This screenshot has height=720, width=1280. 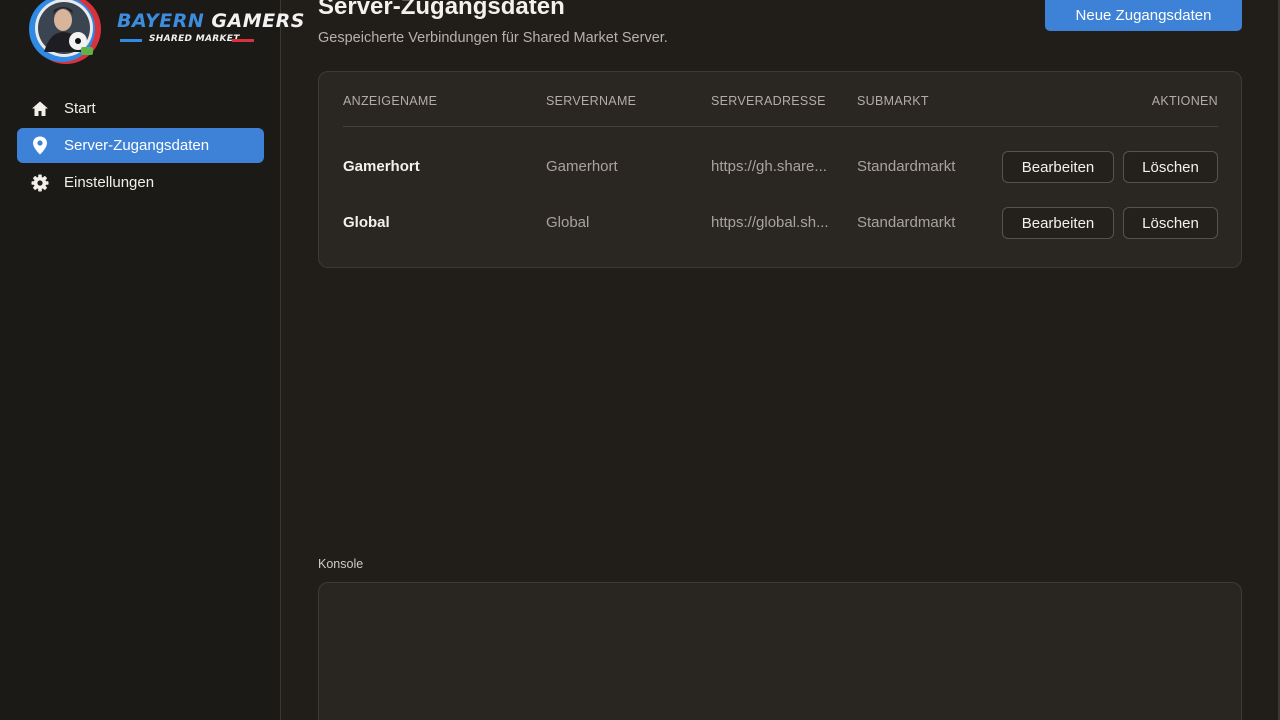 I want to click on cell-server-name: Gamerhort, so click(x=582, y=166).